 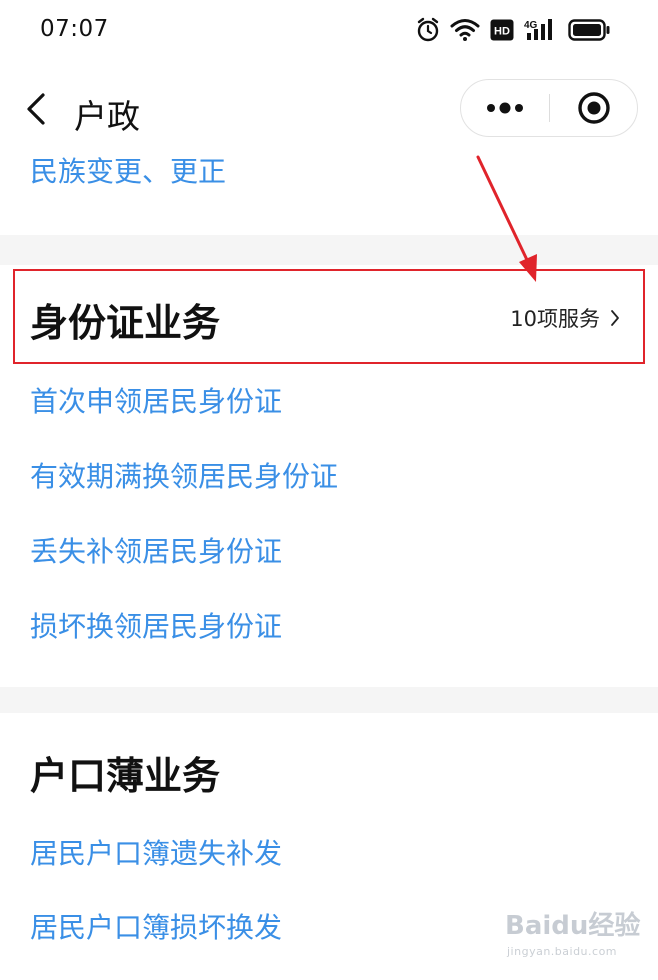 What do you see at coordinates (573, 926) in the screenshot?
I see `watermark-logo-text: Baidu经验` at bounding box center [573, 926].